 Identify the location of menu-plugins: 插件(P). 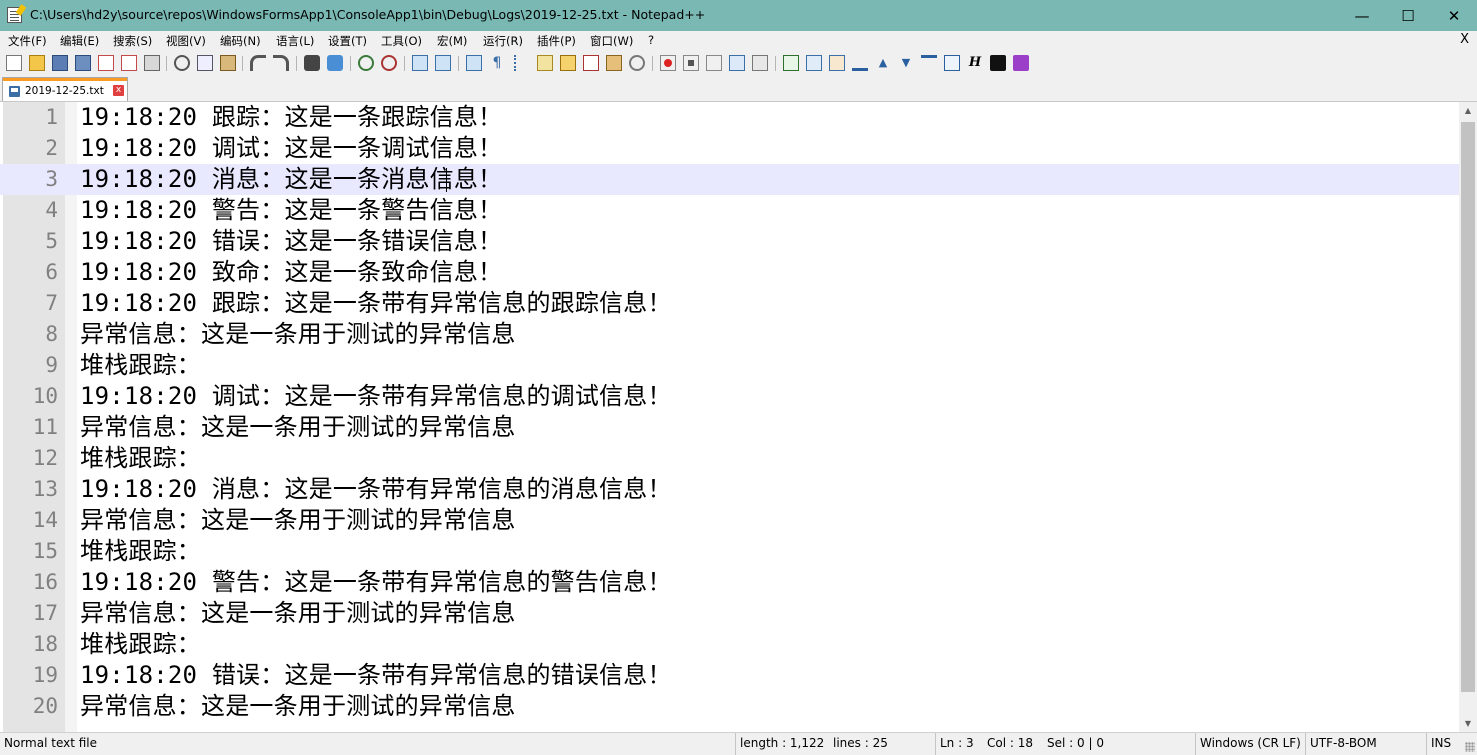
(556, 41).